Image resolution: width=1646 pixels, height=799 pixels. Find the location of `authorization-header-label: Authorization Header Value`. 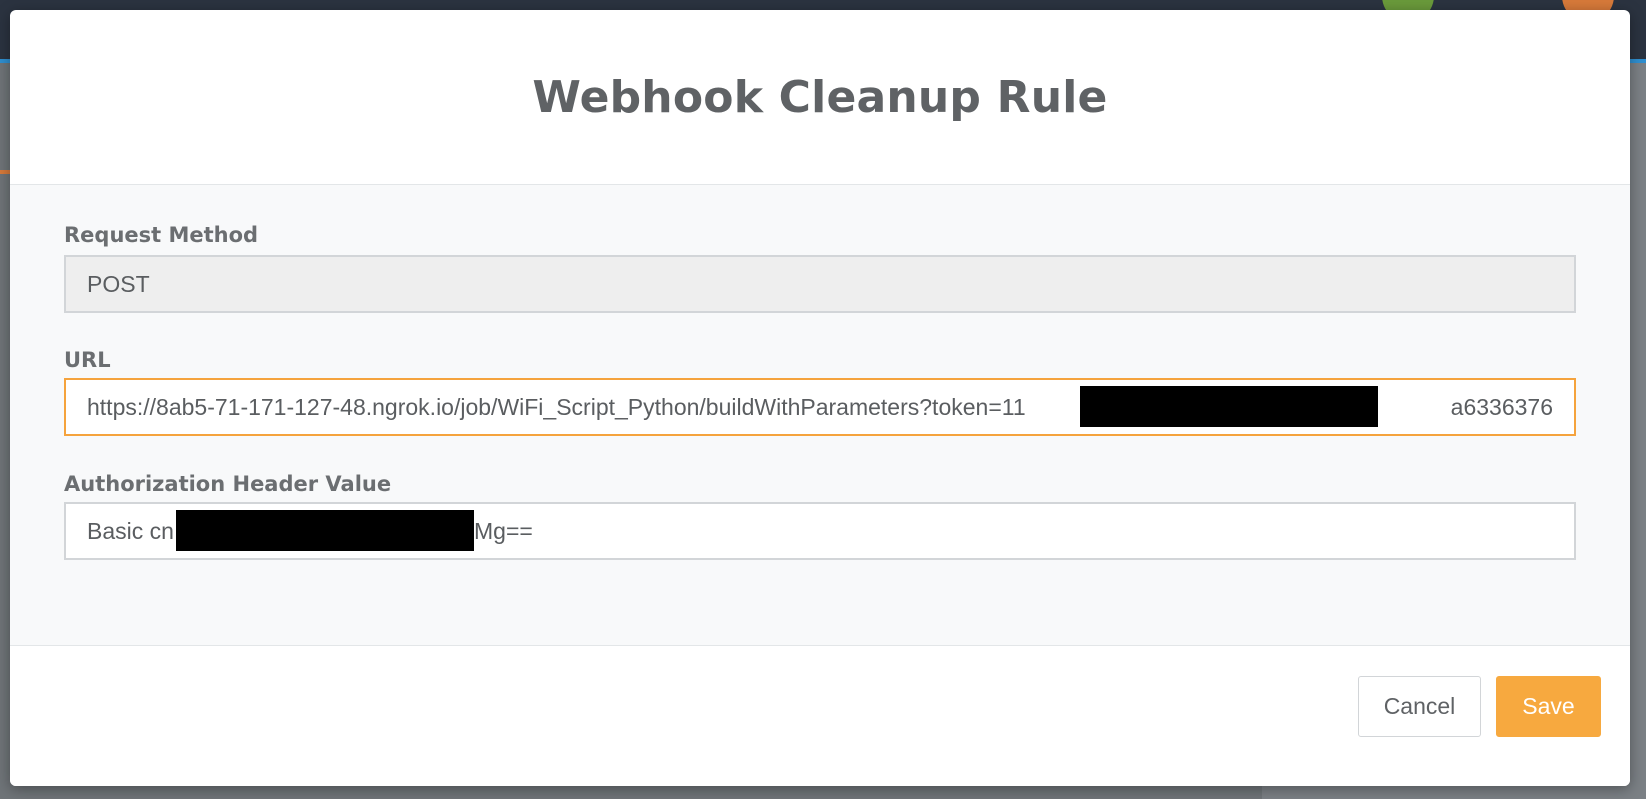

authorization-header-label: Authorization Header Value is located at coordinates (228, 484).